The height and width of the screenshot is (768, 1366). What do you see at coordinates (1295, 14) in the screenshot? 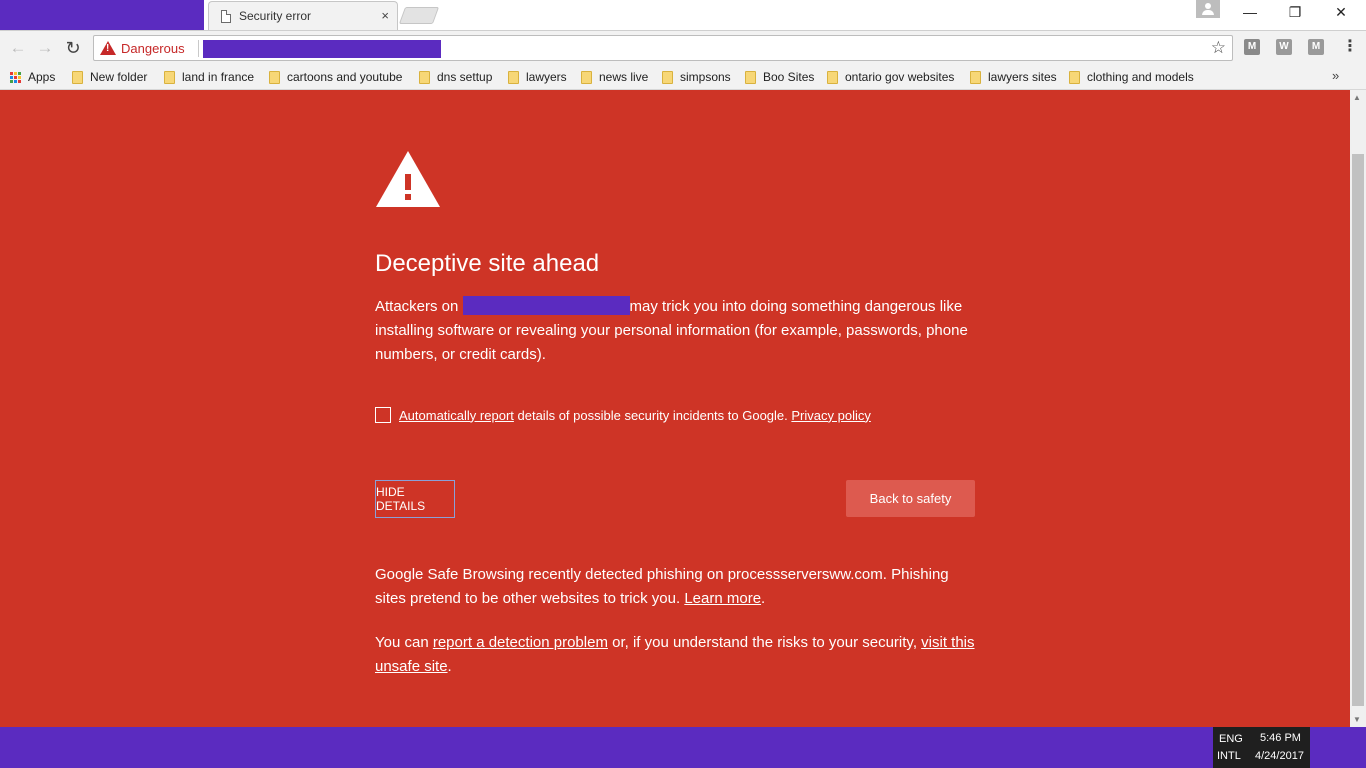
I see `restore-button: ❐` at bounding box center [1295, 14].